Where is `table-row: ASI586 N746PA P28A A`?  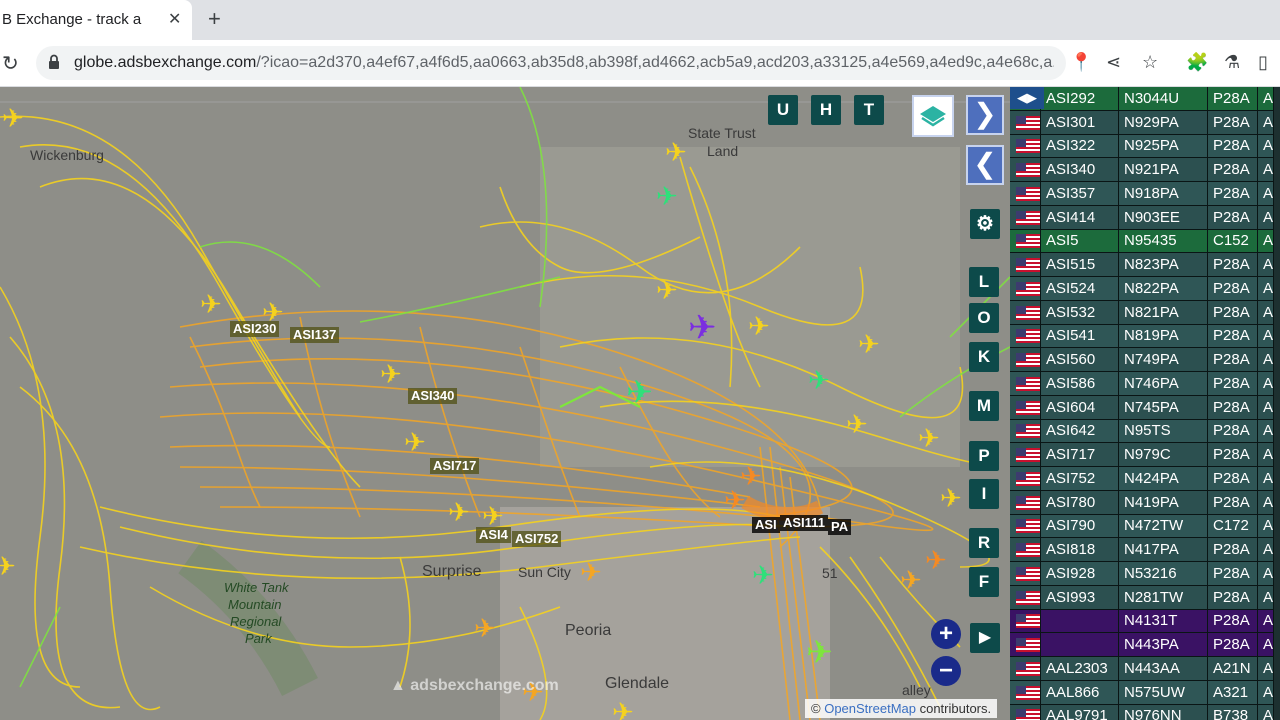
table-row: ASI586 N746PA P28A A is located at coordinates (1142, 383).